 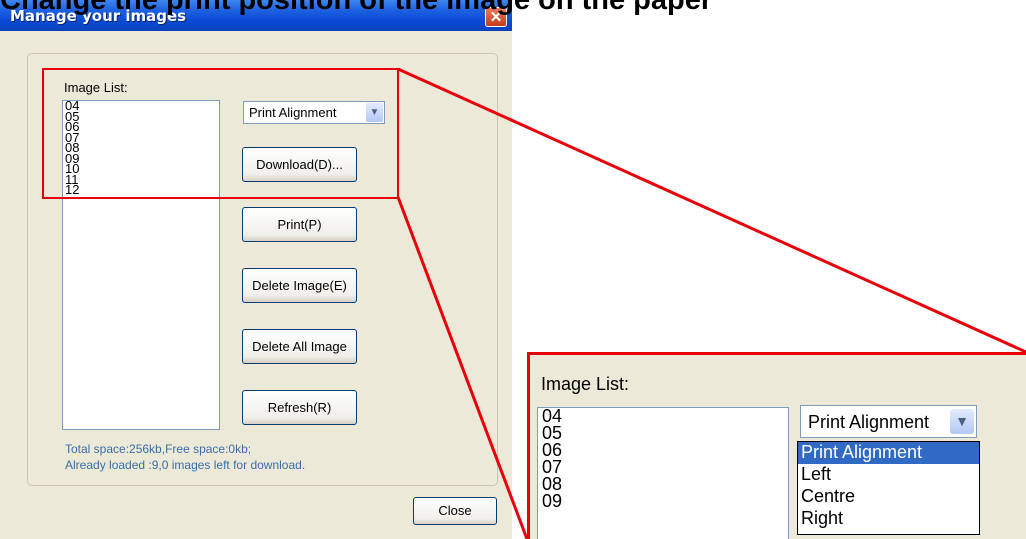 I want to click on alignment-dropdown-menu: Print Alignment Left Centre Right, so click(x=888, y=488).